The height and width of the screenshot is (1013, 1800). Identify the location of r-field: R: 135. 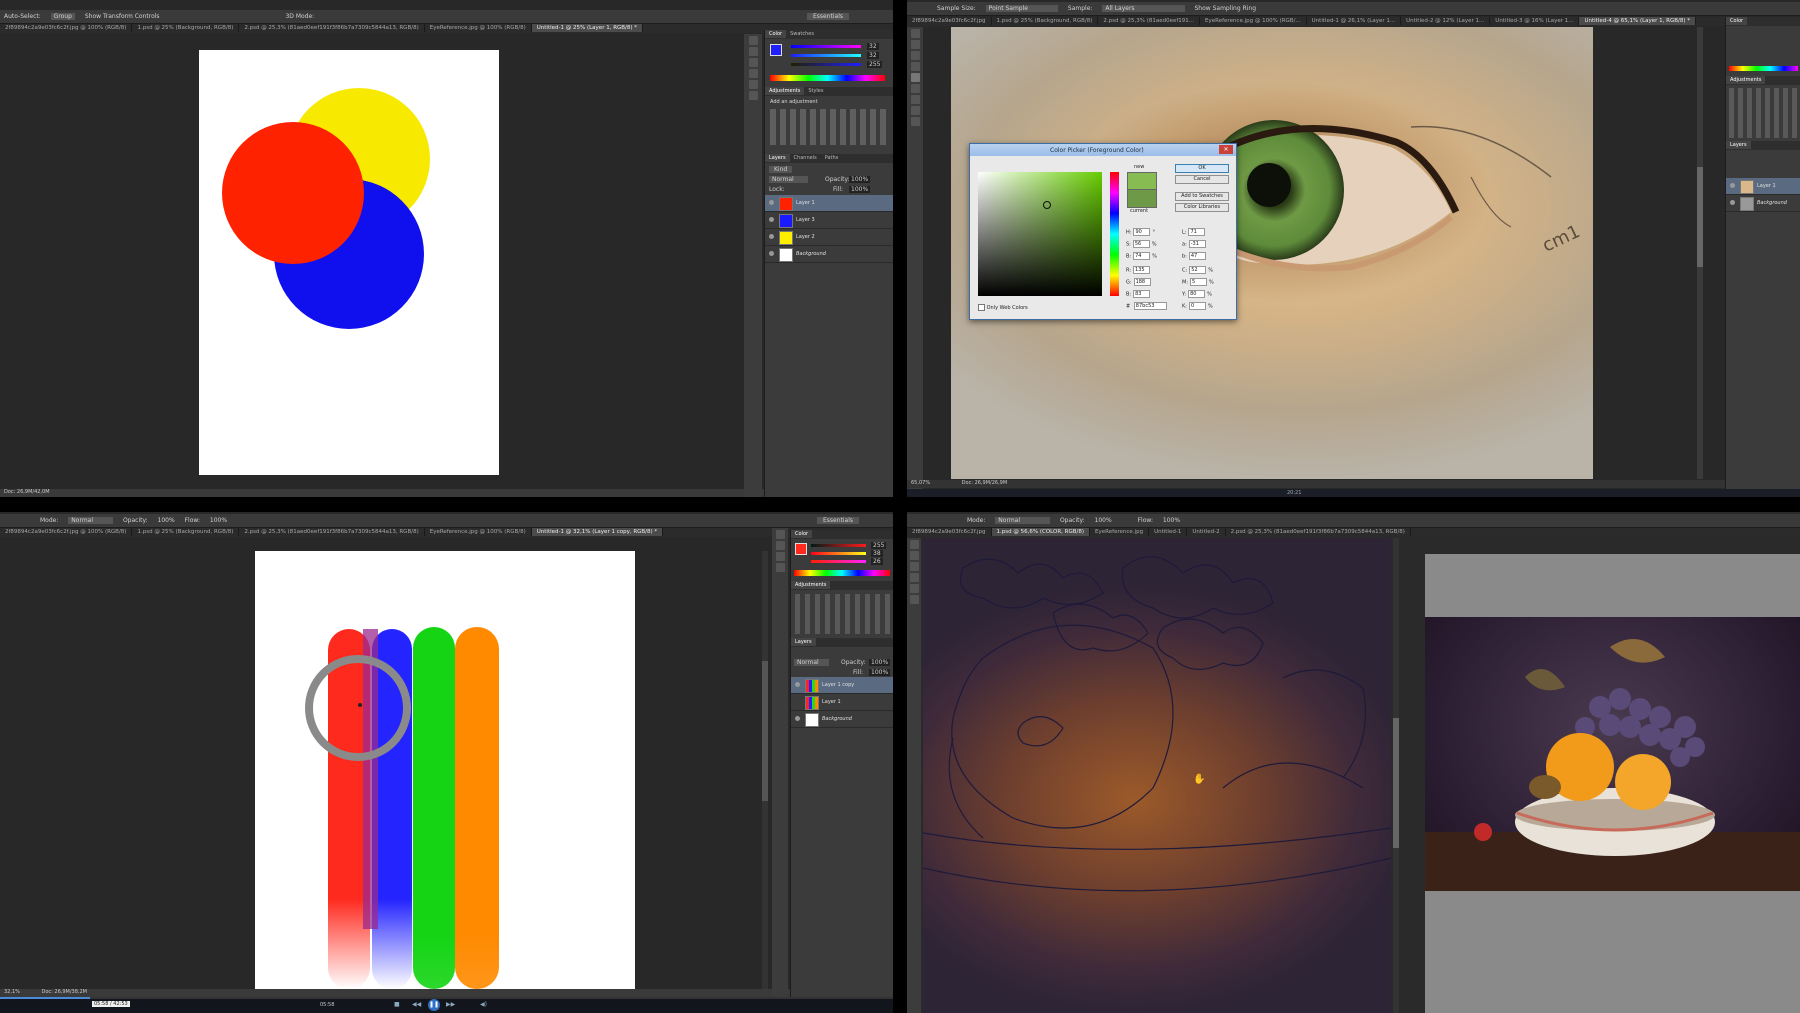
(1139, 270).